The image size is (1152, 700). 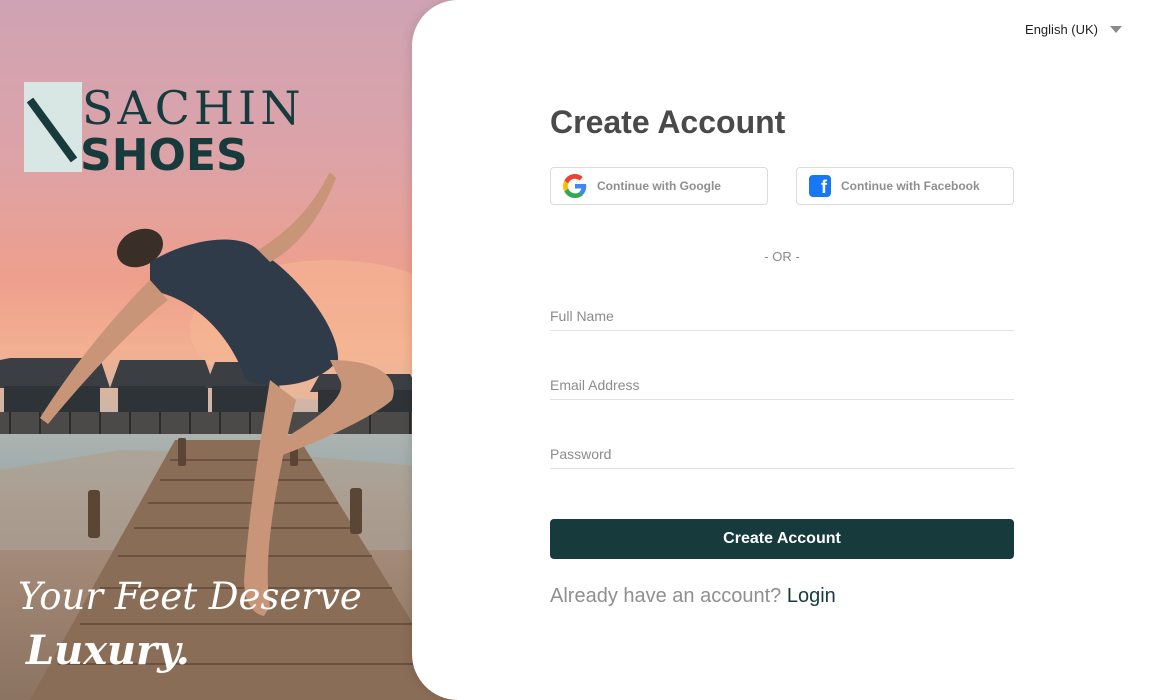 I want to click on email-input, so click(x=782, y=385).